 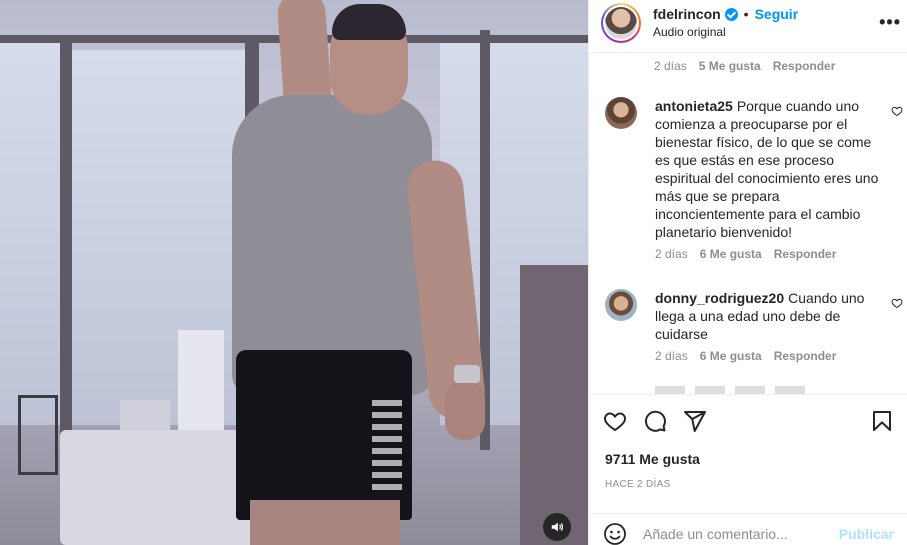 What do you see at coordinates (465, 410) in the screenshot?
I see `person-hand` at bounding box center [465, 410].